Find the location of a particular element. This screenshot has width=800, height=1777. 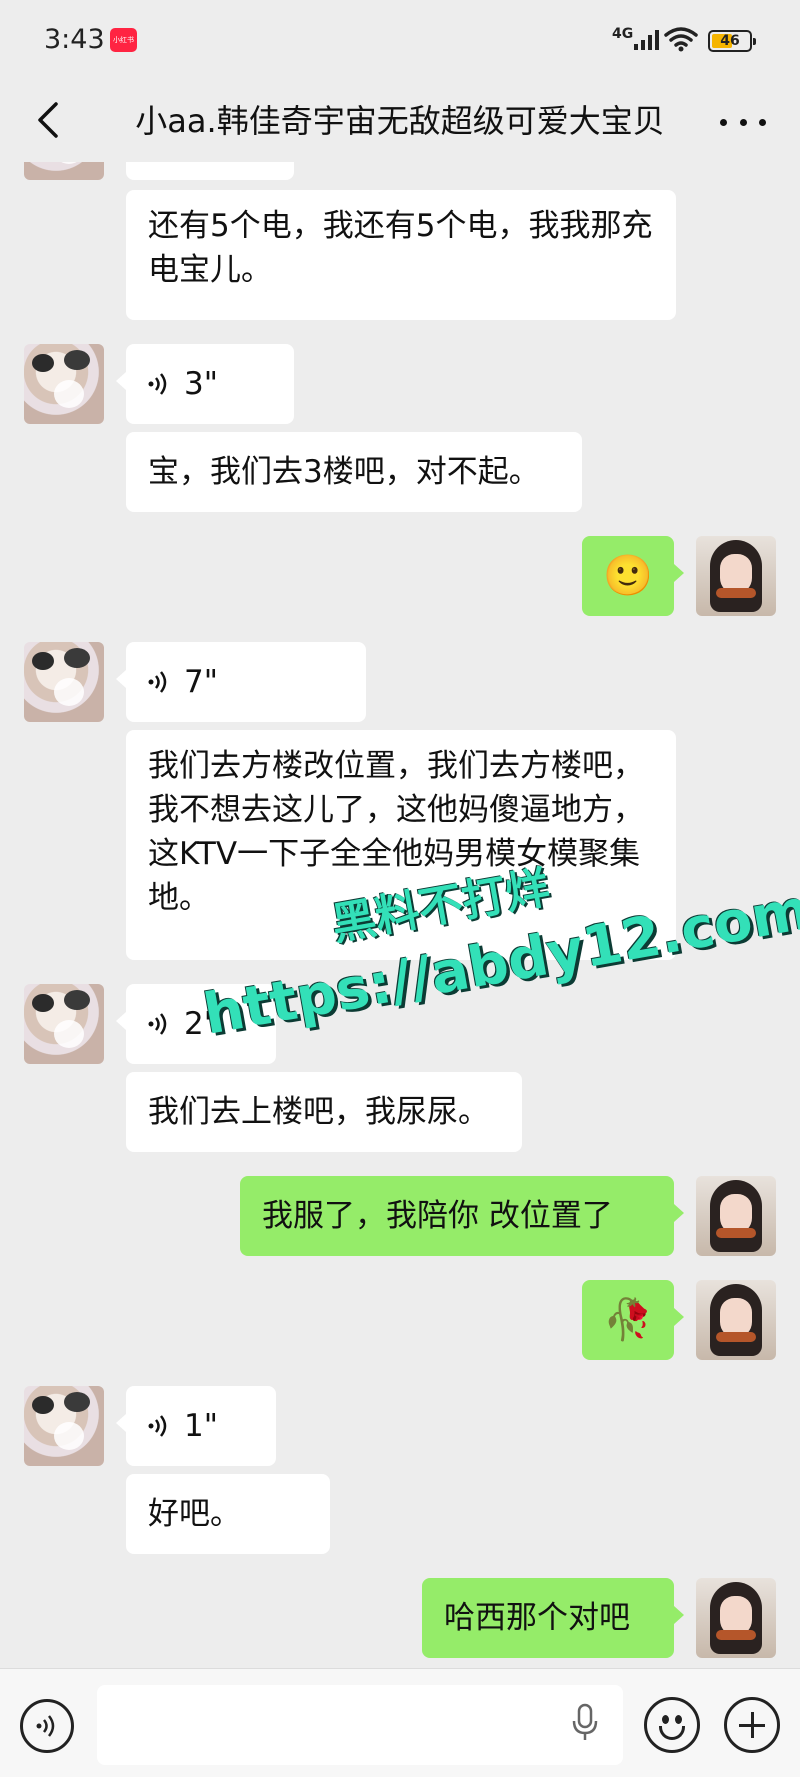

battery-icon: 46 is located at coordinates (732, 41).